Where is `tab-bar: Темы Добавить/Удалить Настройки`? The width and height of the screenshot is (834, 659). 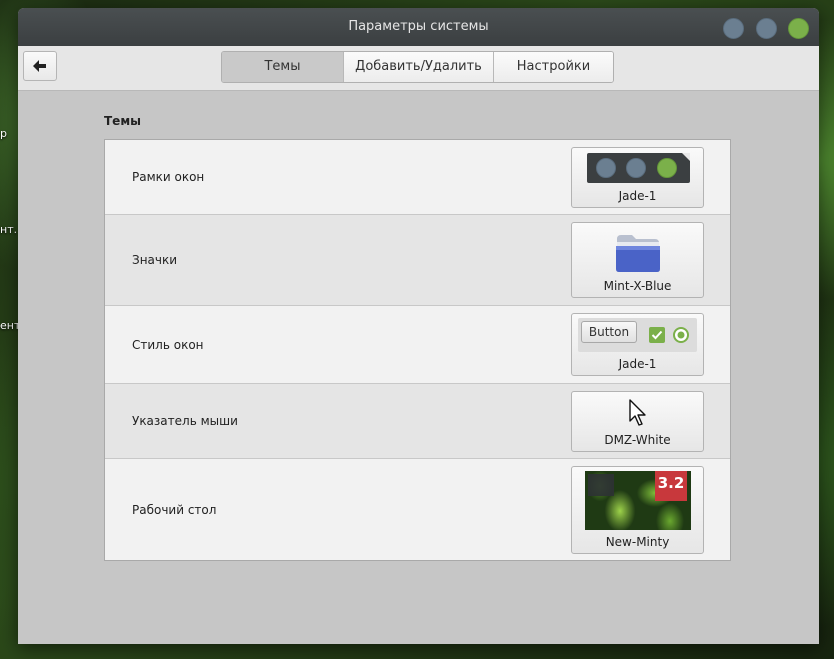 tab-bar: Темы Добавить/Удалить Настройки is located at coordinates (417, 67).